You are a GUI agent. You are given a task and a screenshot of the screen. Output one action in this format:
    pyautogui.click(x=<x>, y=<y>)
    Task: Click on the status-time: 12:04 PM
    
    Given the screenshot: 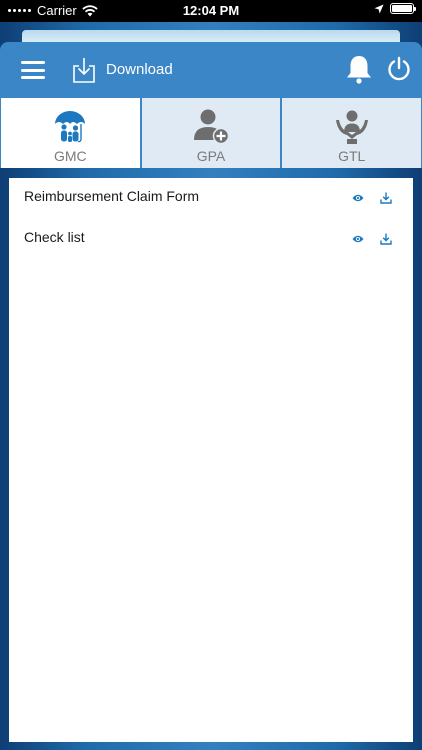 What is the action you would take?
    pyautogui.click(x=211, y=10)
    